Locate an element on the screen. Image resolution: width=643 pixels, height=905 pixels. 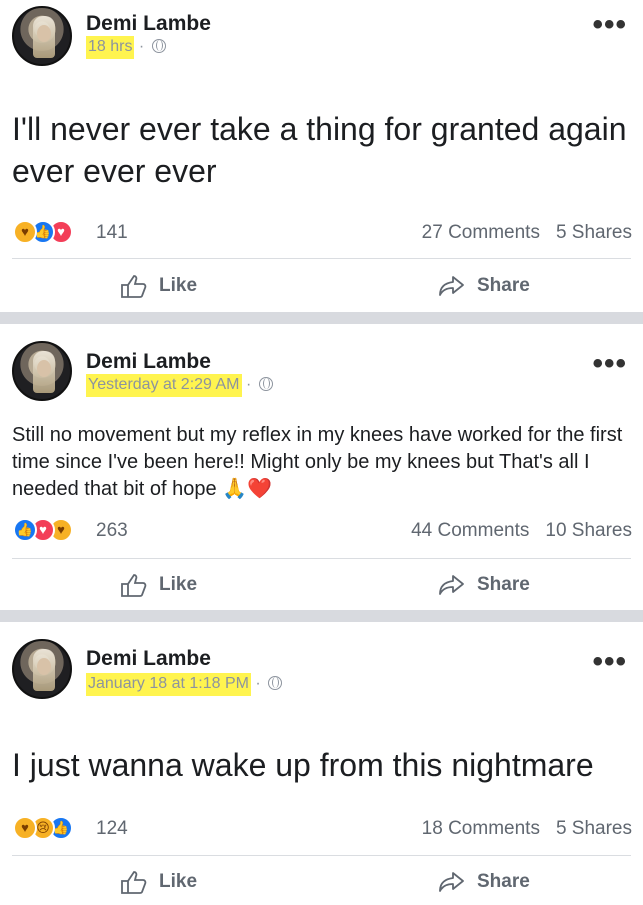
reaction-count: 263 is located at coordinates (112, 531).